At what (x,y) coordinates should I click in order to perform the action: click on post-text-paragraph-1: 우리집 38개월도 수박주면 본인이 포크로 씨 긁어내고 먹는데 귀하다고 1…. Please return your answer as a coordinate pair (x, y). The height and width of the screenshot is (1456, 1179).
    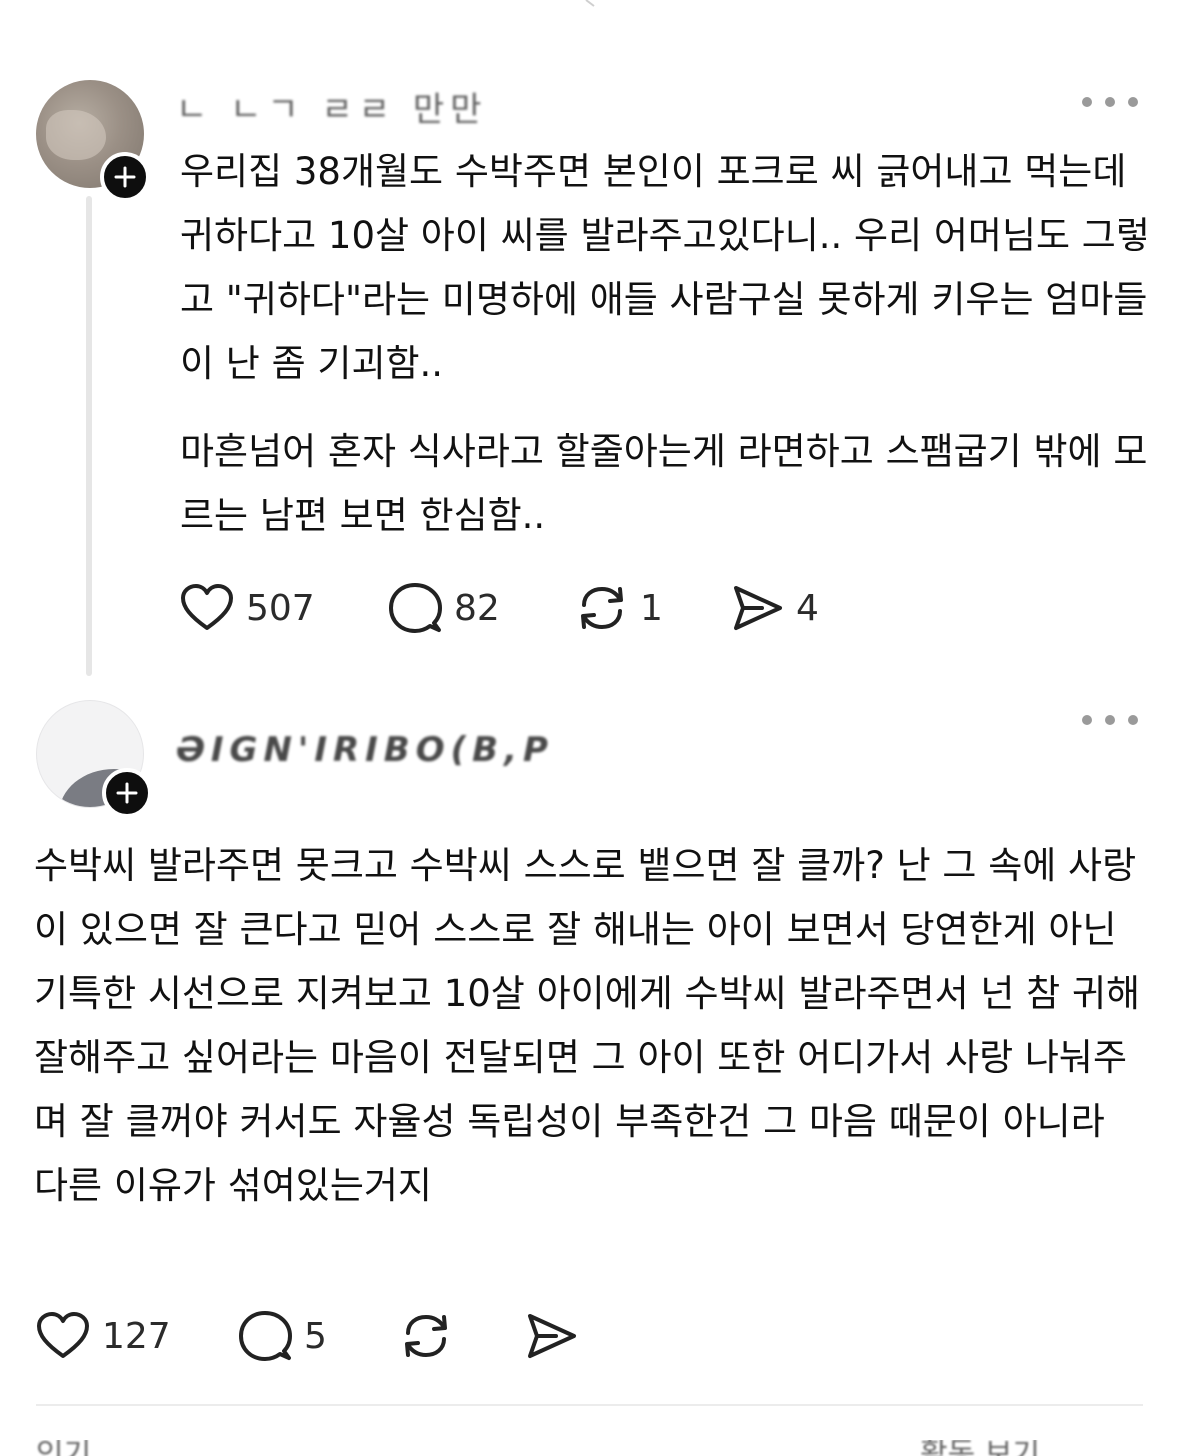
    Looking at the image, I should click on (665, 267).